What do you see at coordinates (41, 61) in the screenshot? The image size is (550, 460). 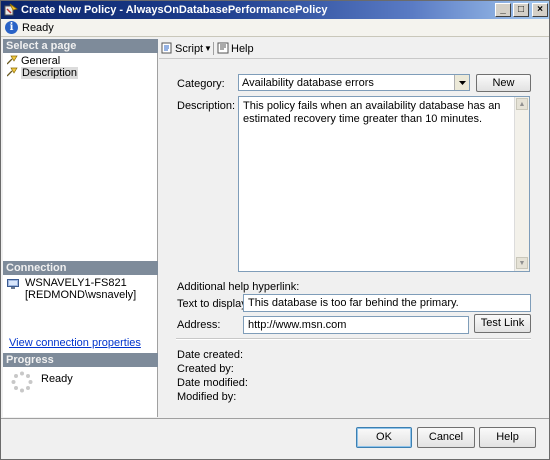 I see `page-label: General` at bounding box center [41, 61].